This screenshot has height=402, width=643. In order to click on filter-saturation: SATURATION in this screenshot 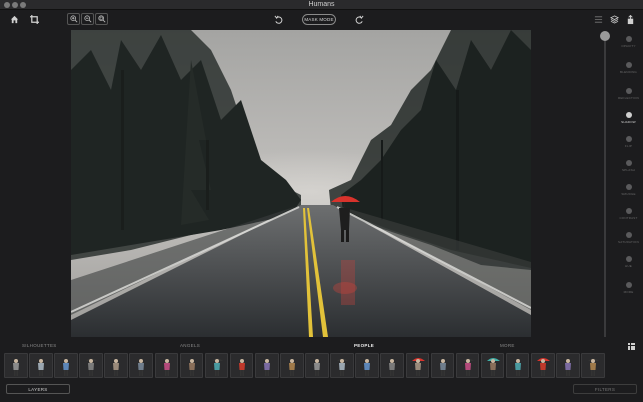, I will do `click(628, 242)`.